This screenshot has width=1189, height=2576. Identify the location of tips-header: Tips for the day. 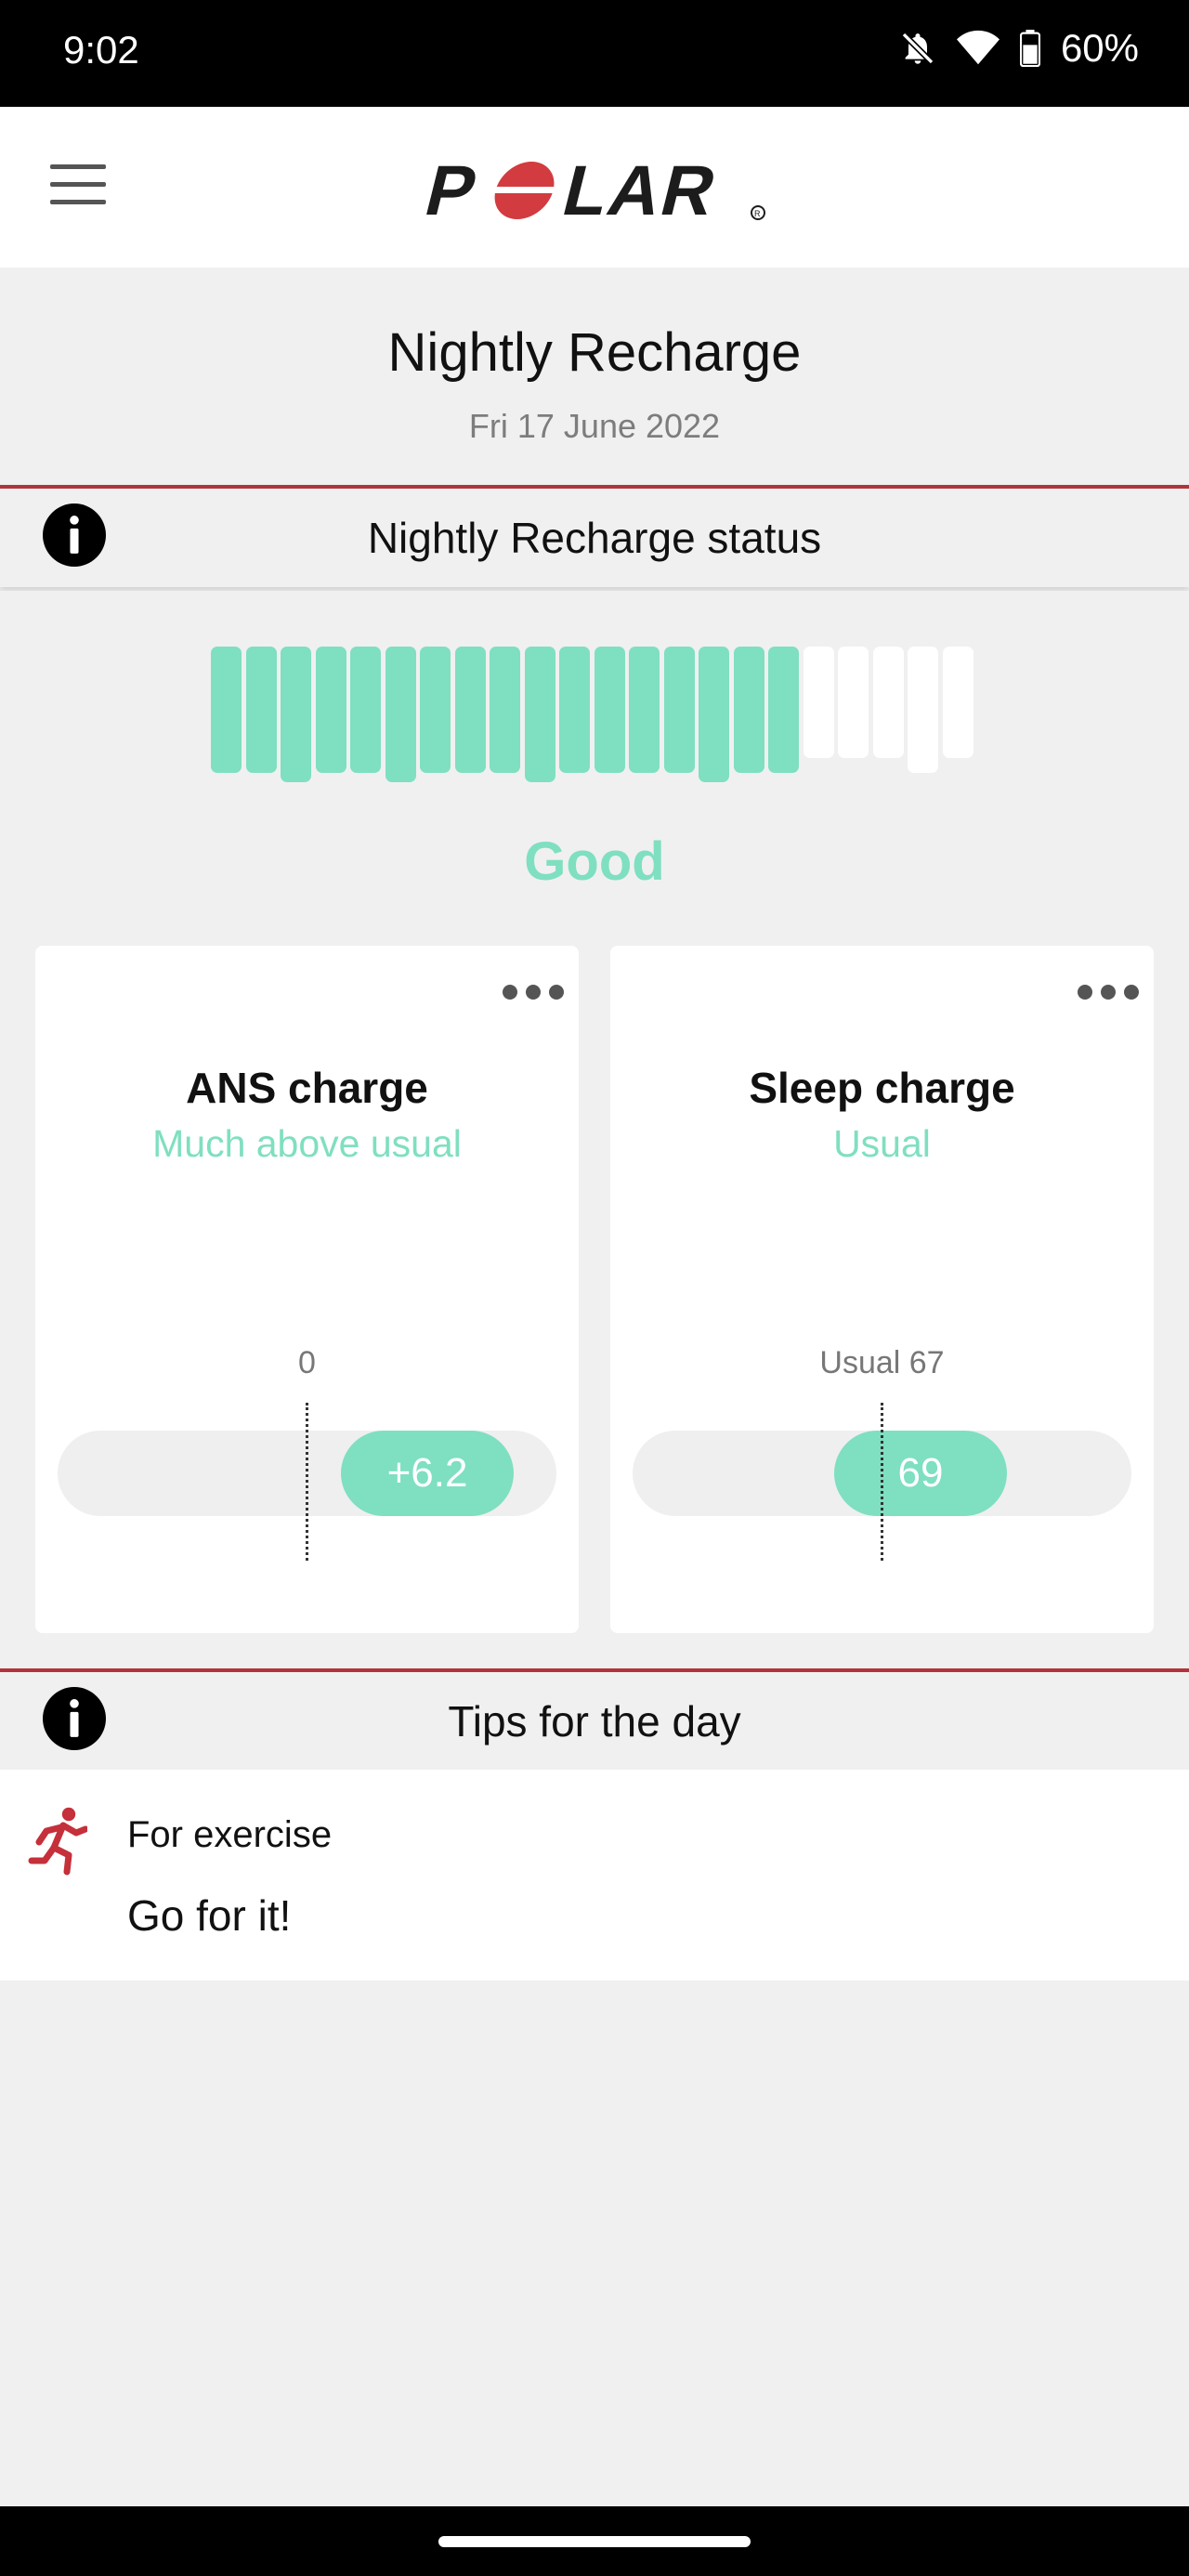
(594, 1719).